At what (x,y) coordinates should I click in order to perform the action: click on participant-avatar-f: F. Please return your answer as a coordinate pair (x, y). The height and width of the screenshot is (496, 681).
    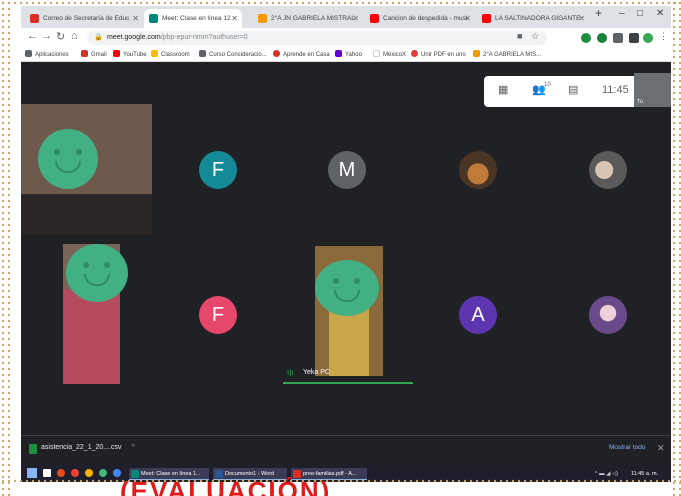
    Looking at the image, I should click on (218, 170).